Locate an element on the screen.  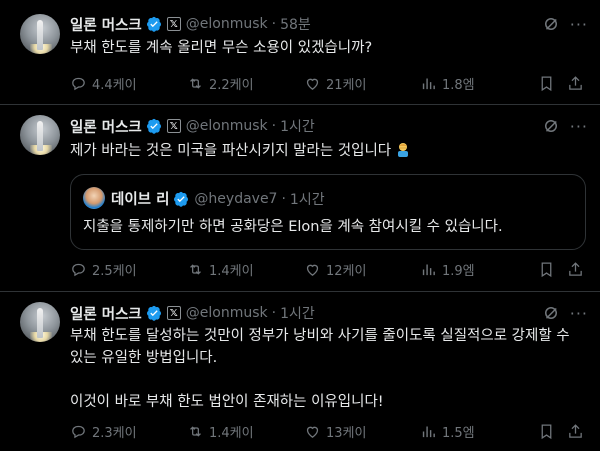
tweet-actions: 4.4케이 2.2케이 21케이 1.8엠 is located at coordinates (330, 83).